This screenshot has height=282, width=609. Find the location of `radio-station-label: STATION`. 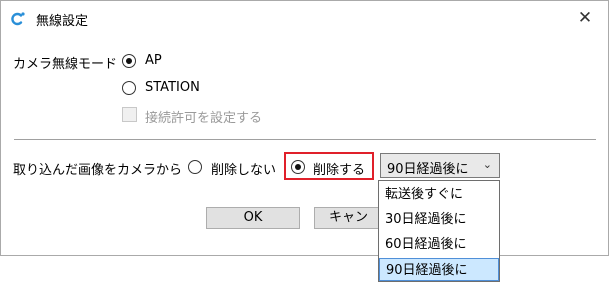

radio-station-label: STATION is located at coordinates (172, 87).